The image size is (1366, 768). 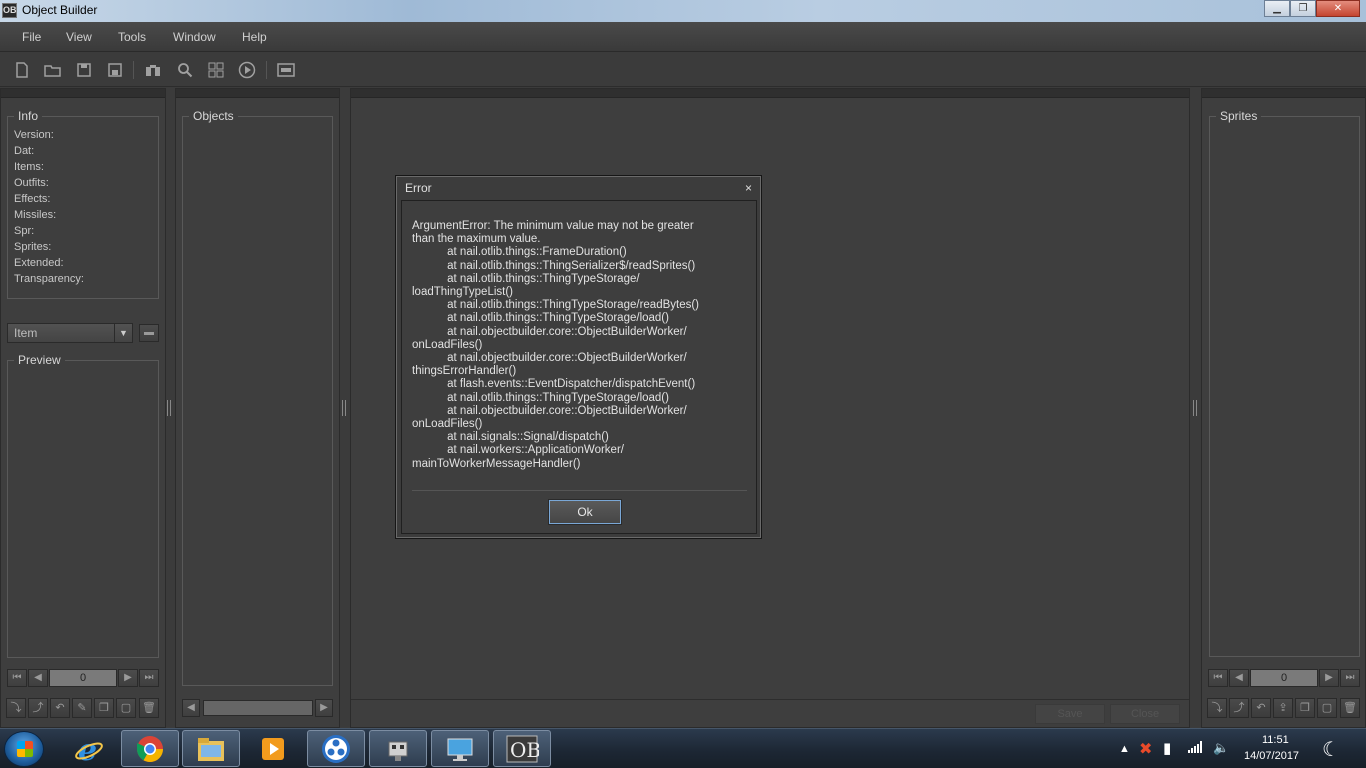 What do you see at coordinates (31, 37) in the screenshot?
I see `menu-file: File` at bounding box center [31, 37].